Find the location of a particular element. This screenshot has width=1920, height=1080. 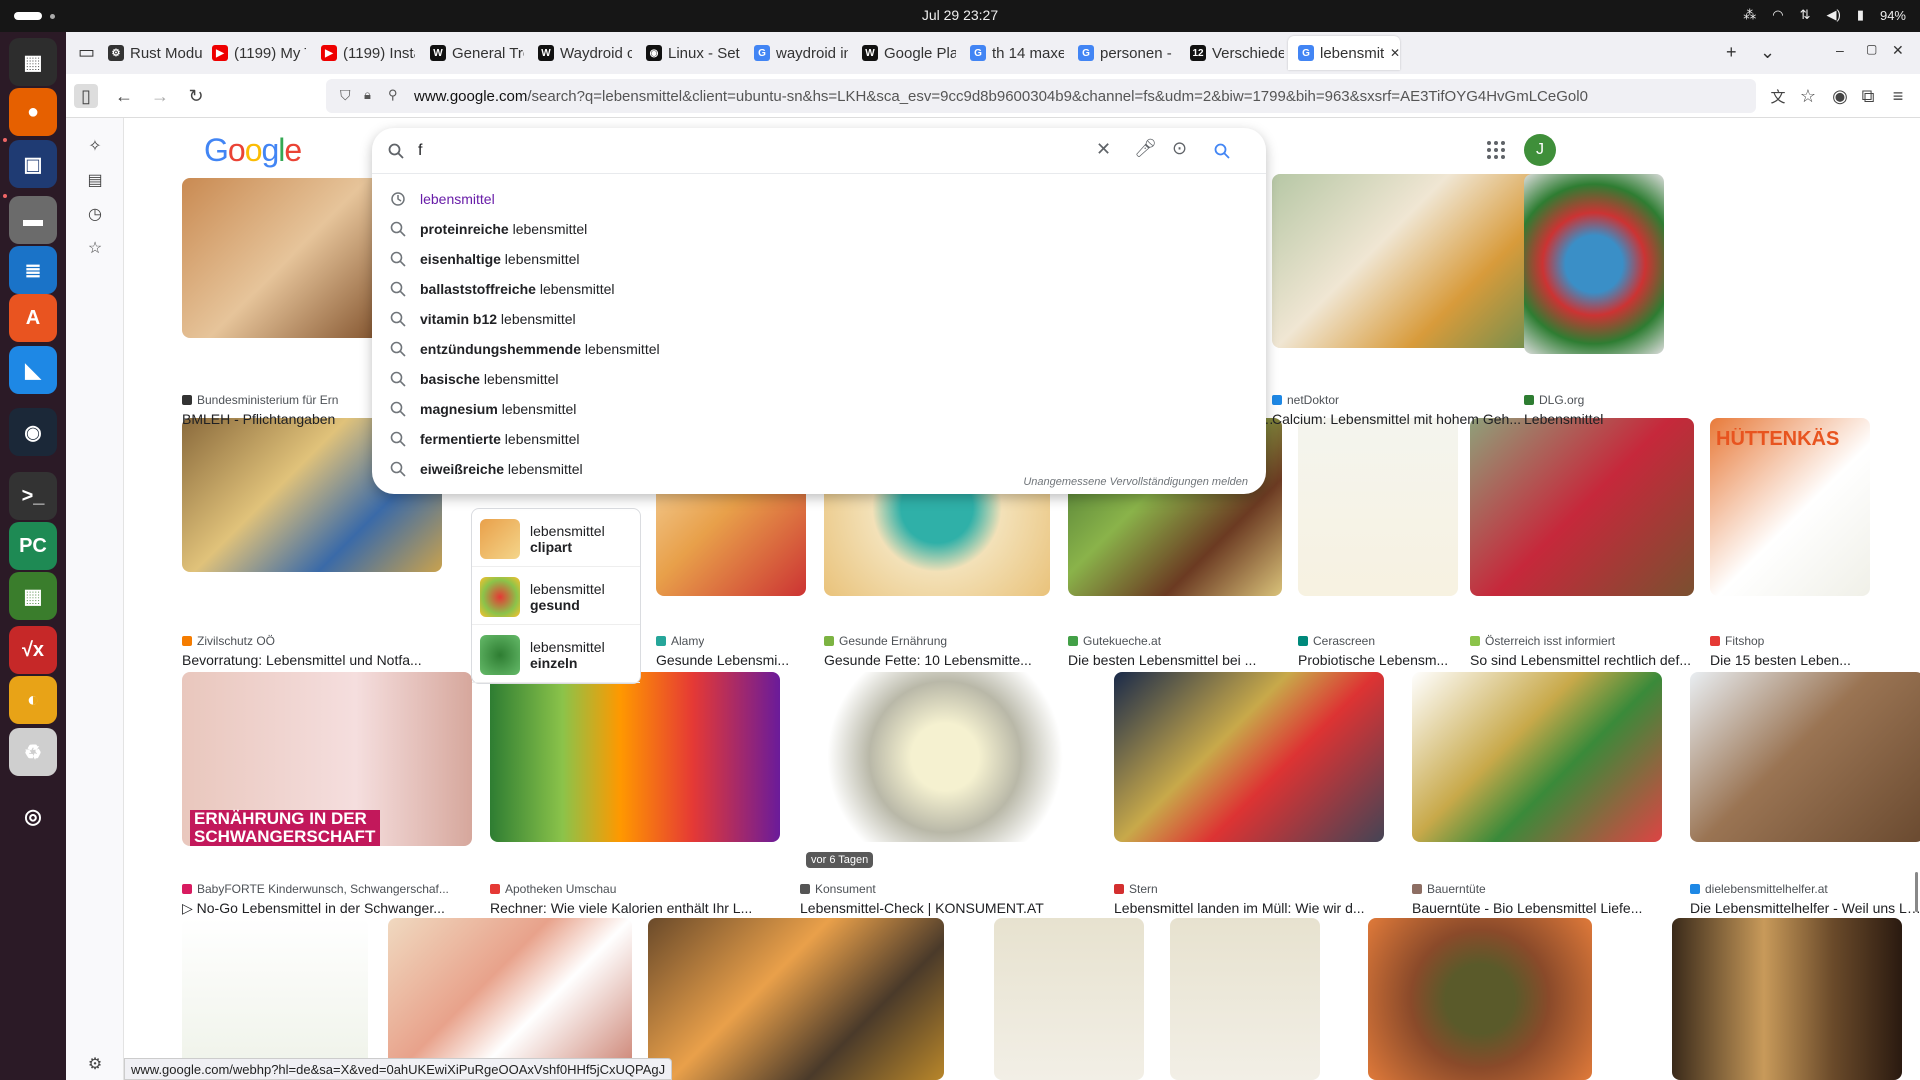

bookmark-star-icon: ☆ is located at coordinates (1808, 96).